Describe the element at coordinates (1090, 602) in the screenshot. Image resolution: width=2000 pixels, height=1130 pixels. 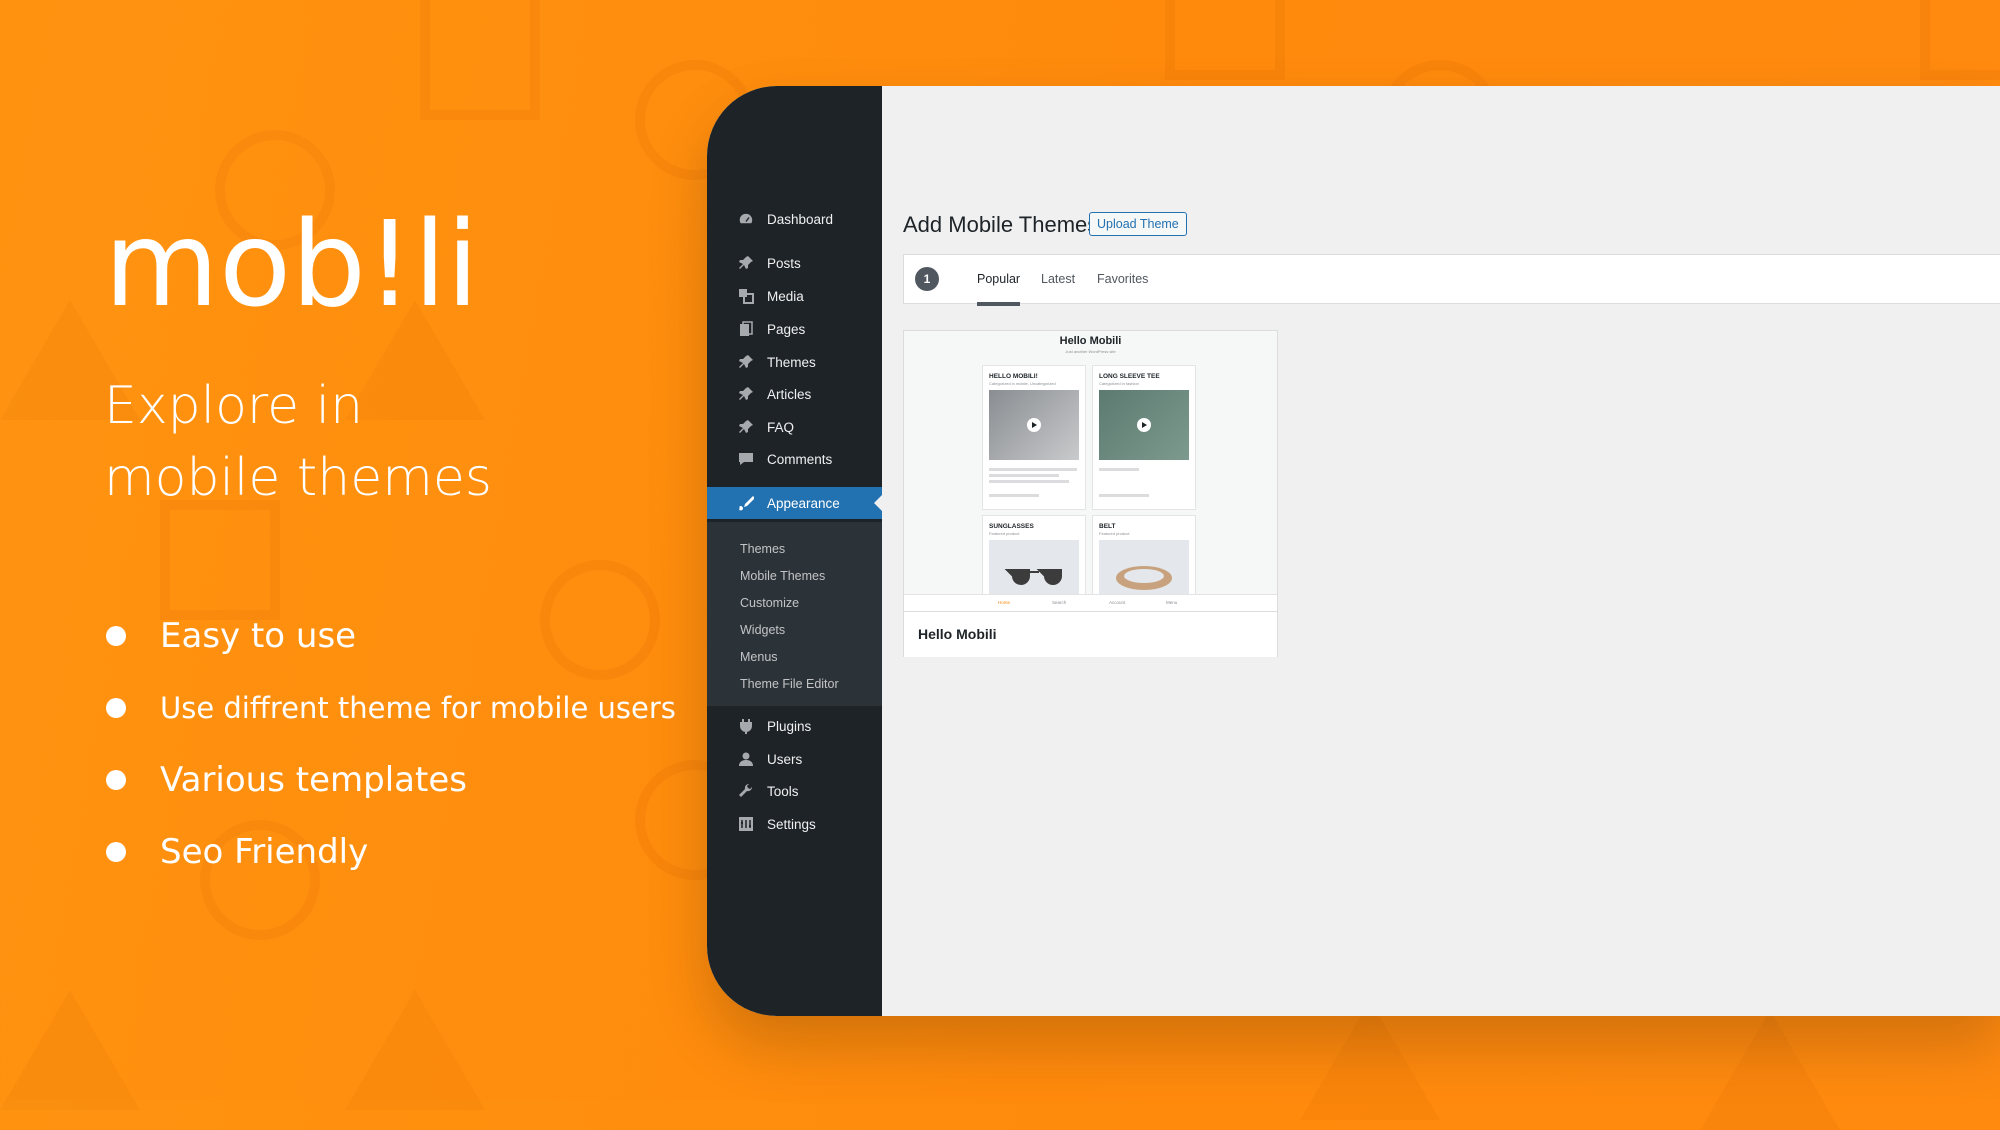
I see `screenshot-bottom-nav: Home Search Account Menu` at that location.